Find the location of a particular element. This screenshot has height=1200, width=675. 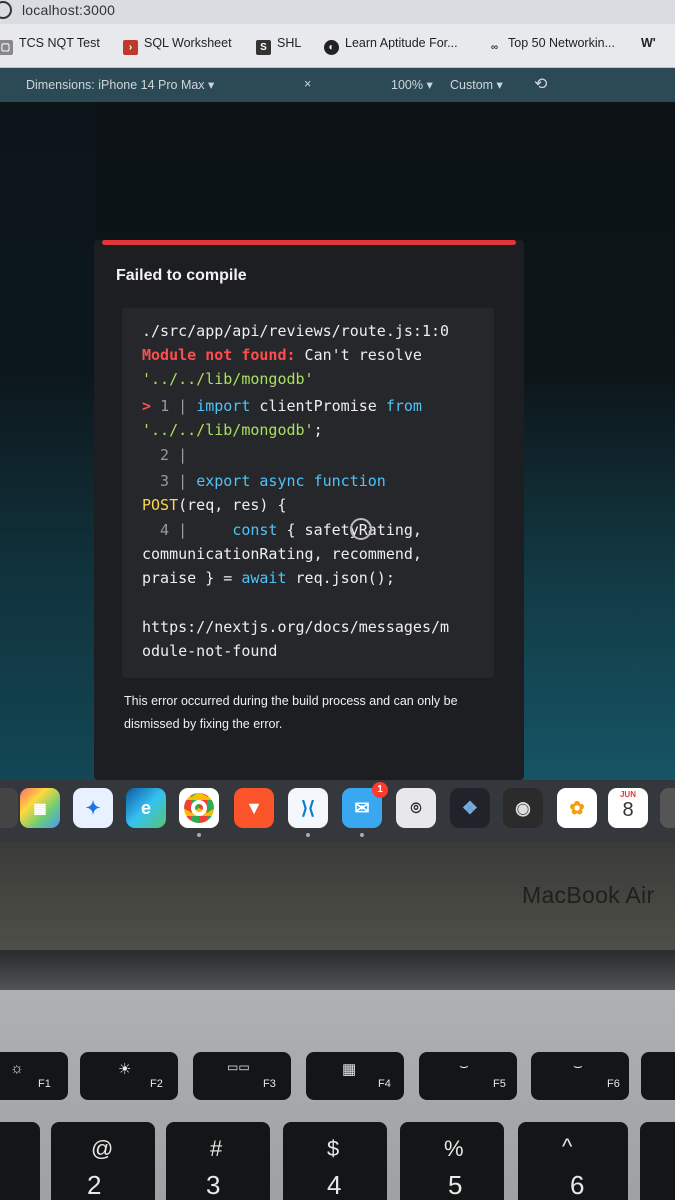

mail-icon: ✉ 1 is located at coordinates (365, 805).